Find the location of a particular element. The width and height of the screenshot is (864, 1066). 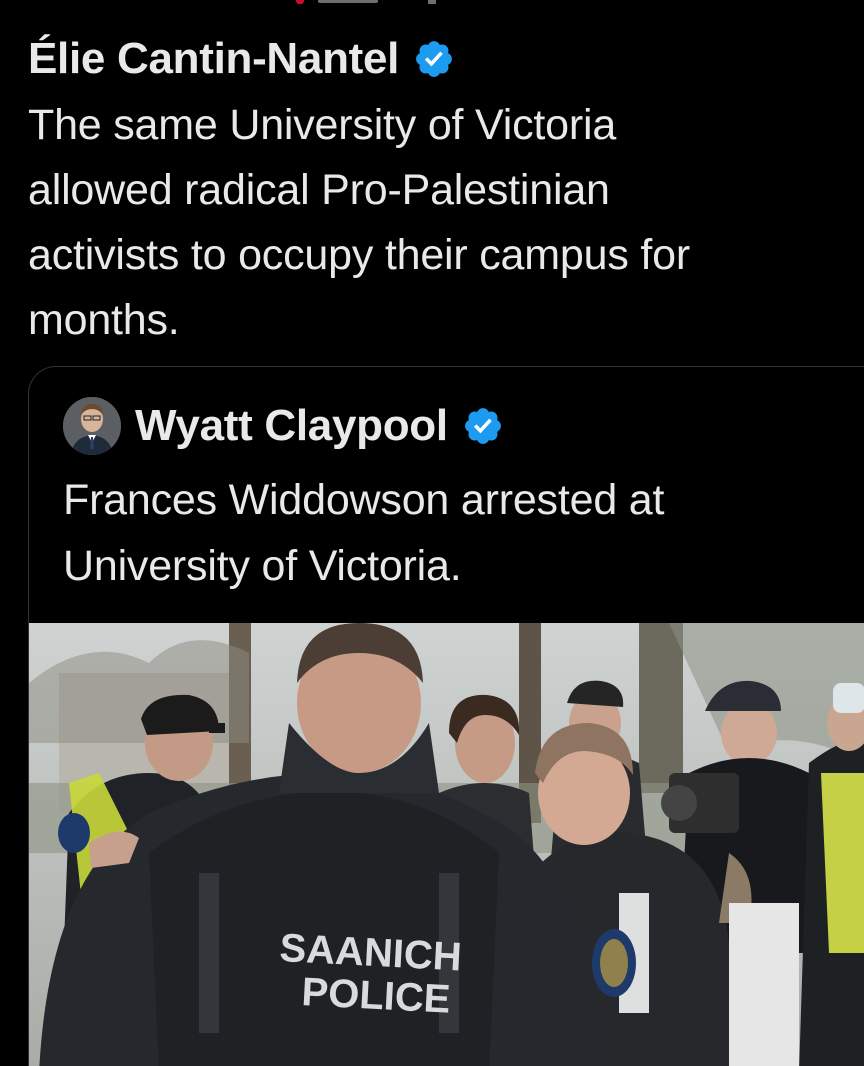

avatar is located at coordinates (92, 426).